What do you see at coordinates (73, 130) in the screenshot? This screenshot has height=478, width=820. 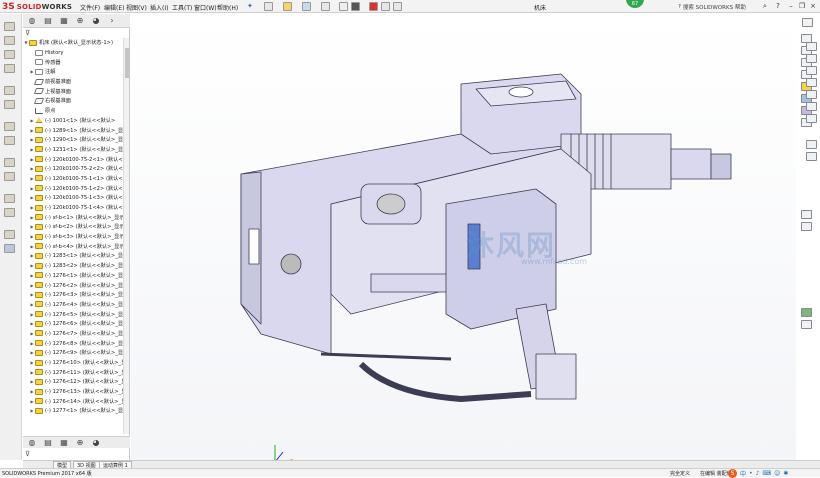 I see `tree-item: ▶ (-) 1289<1> (默认<<默认>_显示` at bounding box center [73, 130].